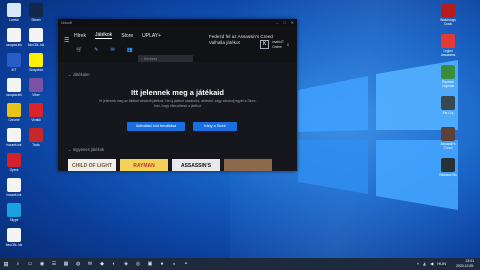 The width and height of the screenshot is (480, 270). What do you see at coordinates (151, 36) in the screenshot?
I see `nav-uplay-plus: UPLAY+` at bounding box center [151, 36].